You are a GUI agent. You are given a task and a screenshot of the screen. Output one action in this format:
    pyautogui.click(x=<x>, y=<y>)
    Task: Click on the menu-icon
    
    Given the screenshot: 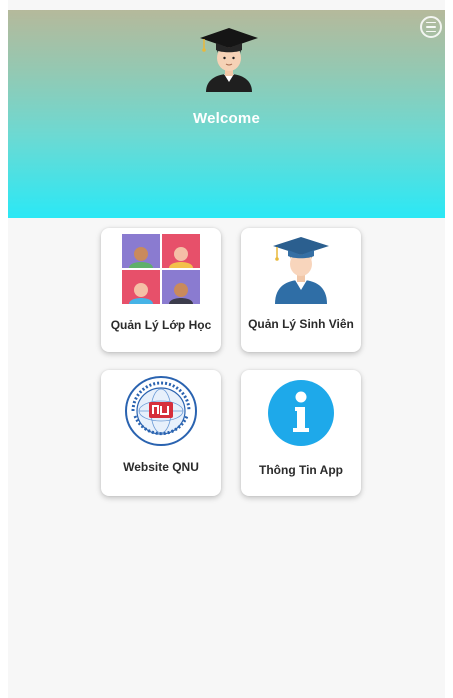 What is the action you would take?
    pyautogui.click(x=431, y=27)
    